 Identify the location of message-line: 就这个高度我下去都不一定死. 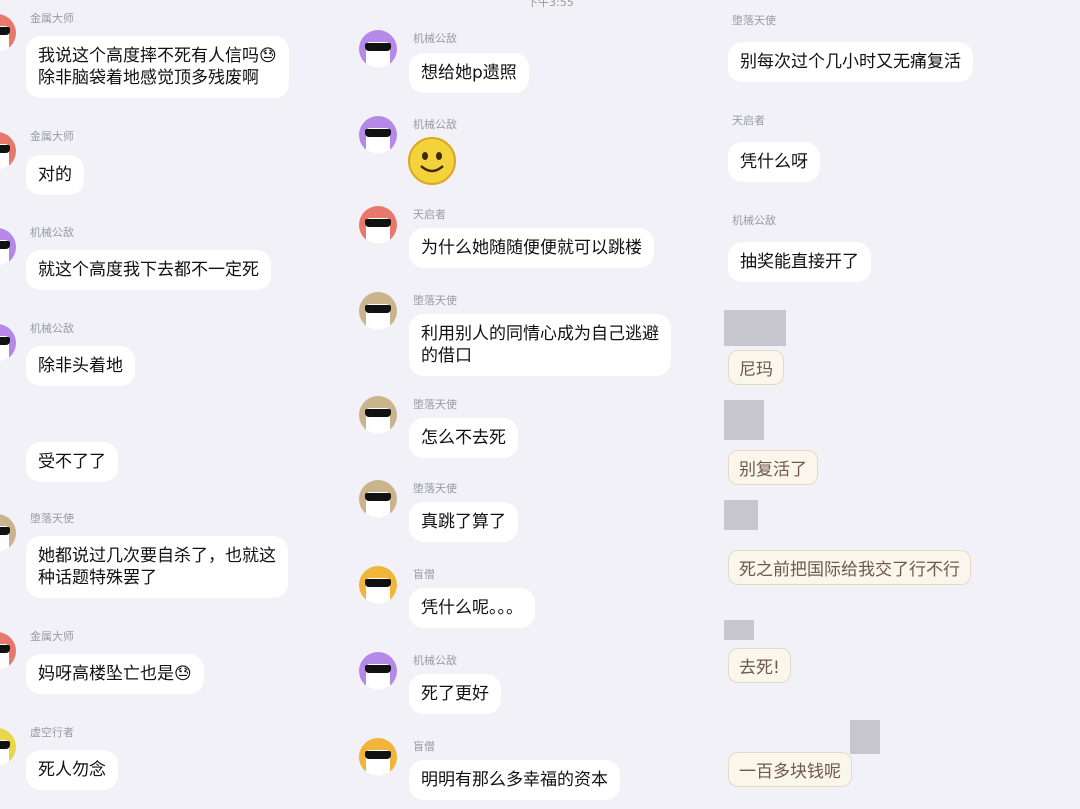
(148, 270).